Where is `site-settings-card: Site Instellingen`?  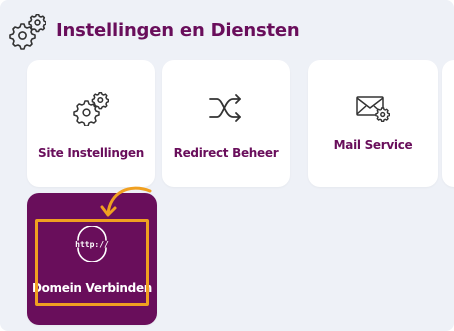 site-settings-card: Site Instellingen is located at coordinates (91, 123).